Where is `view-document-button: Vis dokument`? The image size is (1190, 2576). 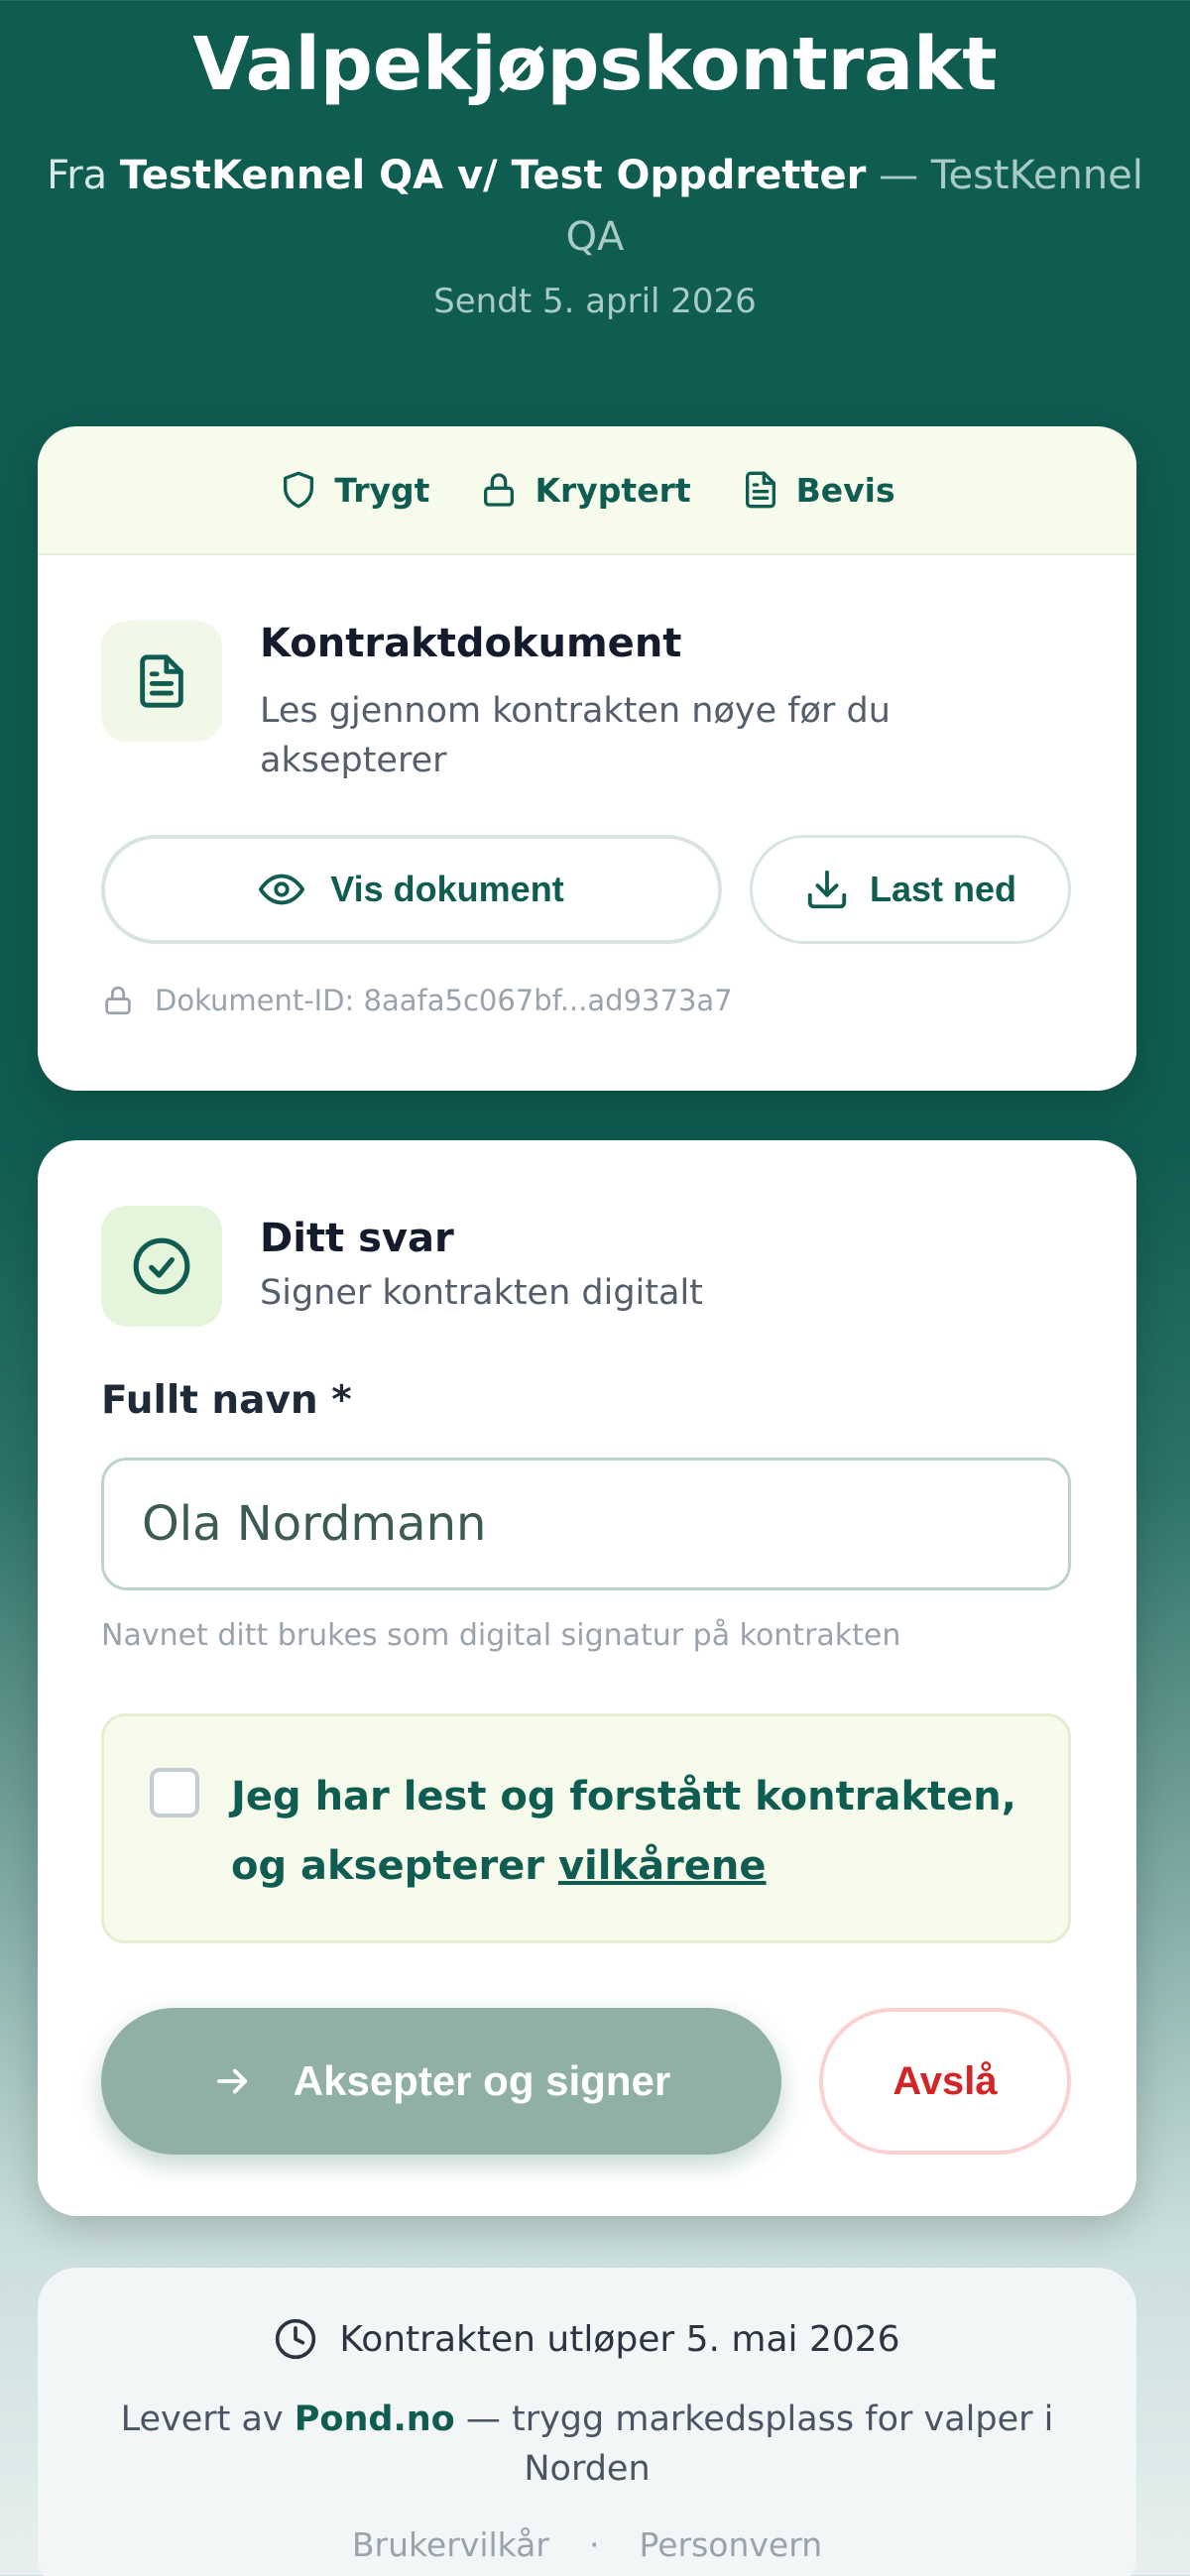 view-document-button: Vis dokument is located at coordinates (411, 890).